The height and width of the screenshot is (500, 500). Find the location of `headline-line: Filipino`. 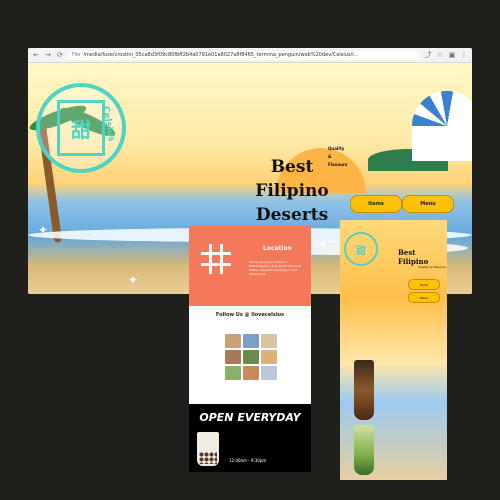

headline-line: Filipino is located at coordinates (292, 191).